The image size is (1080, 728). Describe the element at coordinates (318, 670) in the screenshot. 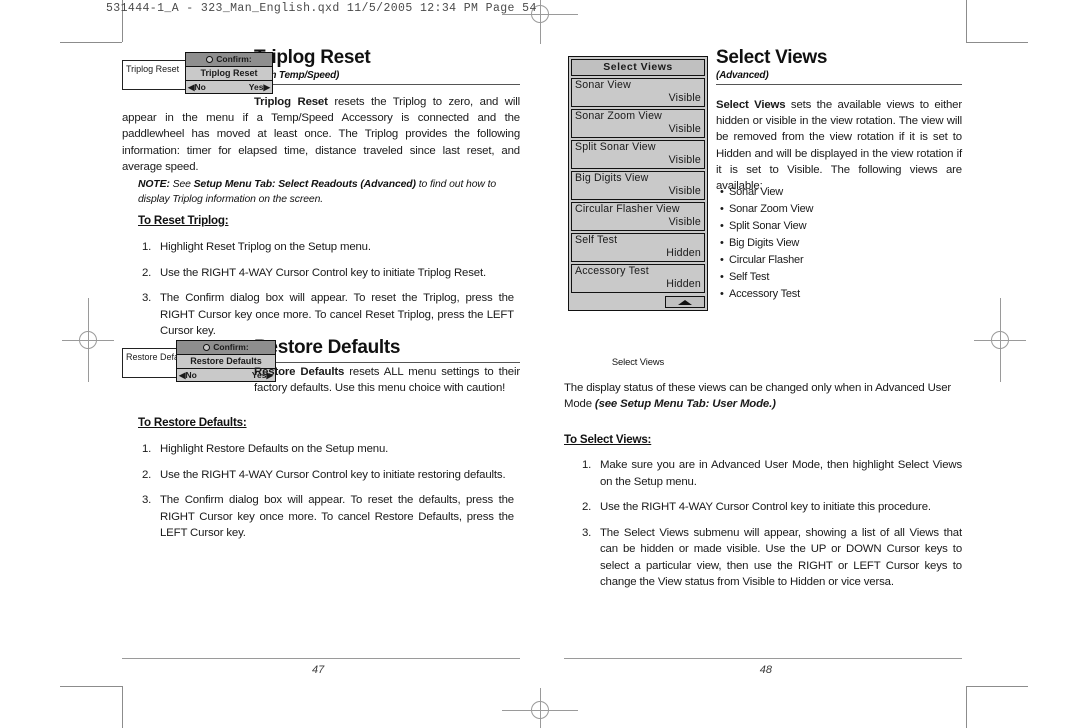

I see `page-number: 47` at that location.